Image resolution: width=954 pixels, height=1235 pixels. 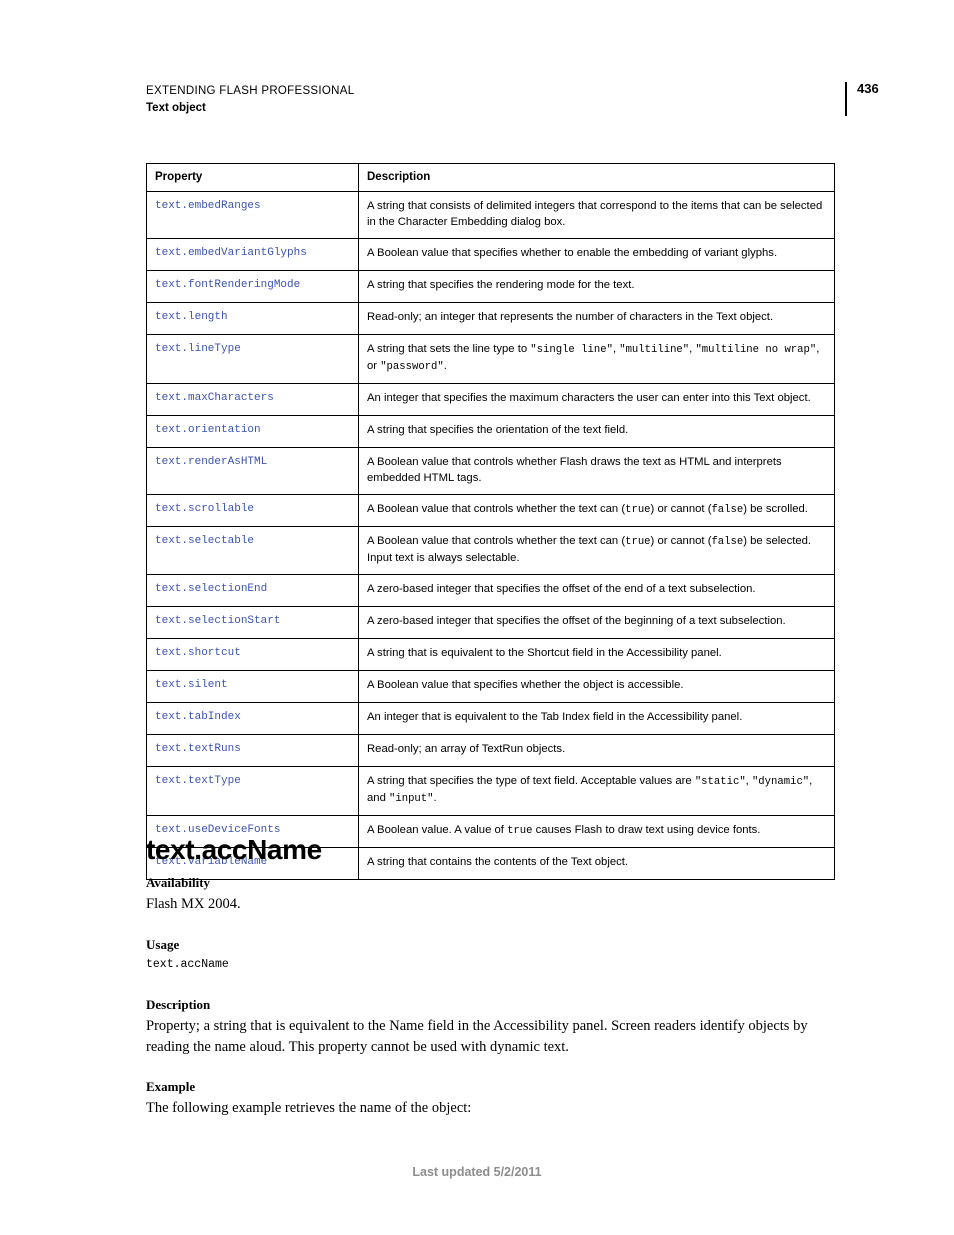 I want to click on property-name-cell: text.scrollable, so click(x=252, y=510).